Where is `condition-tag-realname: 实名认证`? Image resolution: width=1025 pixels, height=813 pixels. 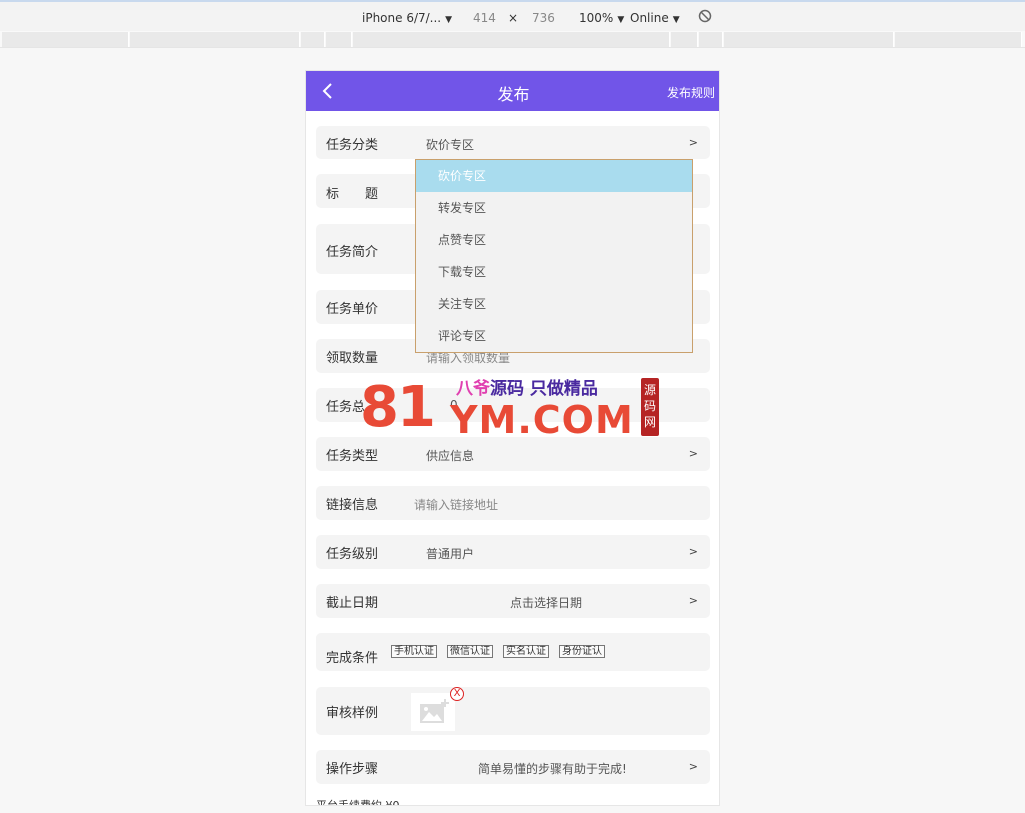 condition-tag-realname: 实名认证 is located at coordinates (526, 651).